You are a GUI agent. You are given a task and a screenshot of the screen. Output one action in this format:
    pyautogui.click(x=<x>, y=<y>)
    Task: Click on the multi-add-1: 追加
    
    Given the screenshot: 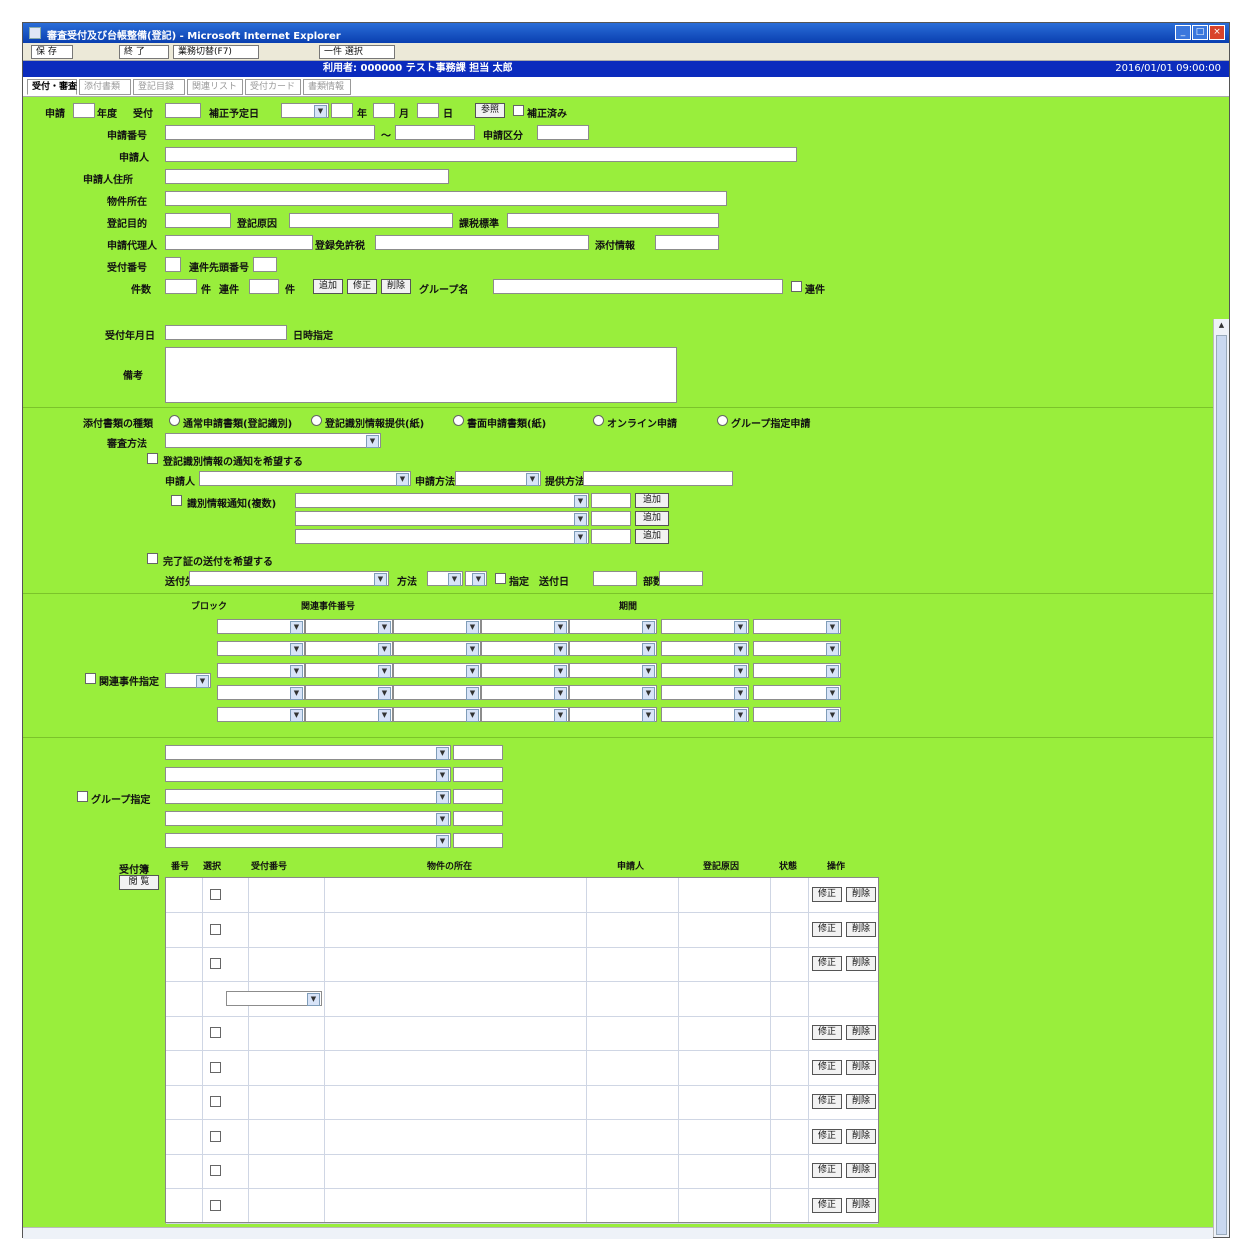 What is the action you would take?
    pyautogui.click(x=652, y=500)
    